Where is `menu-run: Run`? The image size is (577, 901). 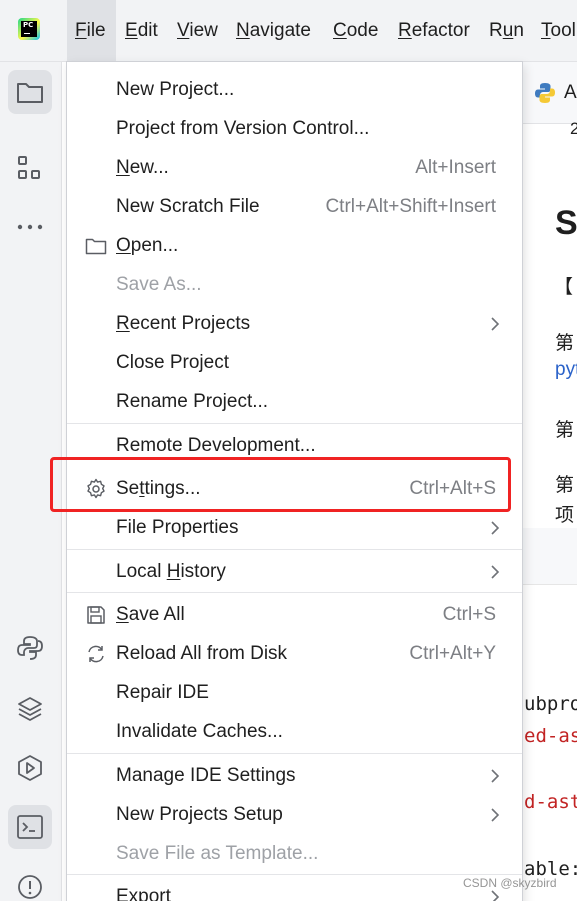 menu-run: Run is located at coordinates (506, 31).